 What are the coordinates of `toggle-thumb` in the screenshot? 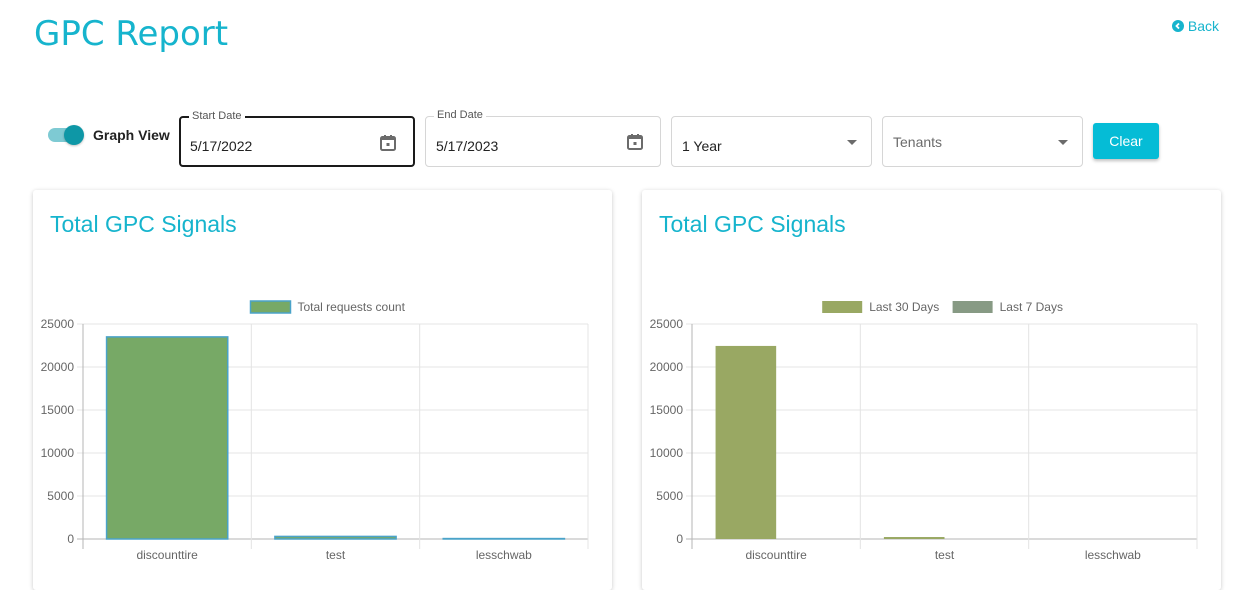 It's located at (74, 135).